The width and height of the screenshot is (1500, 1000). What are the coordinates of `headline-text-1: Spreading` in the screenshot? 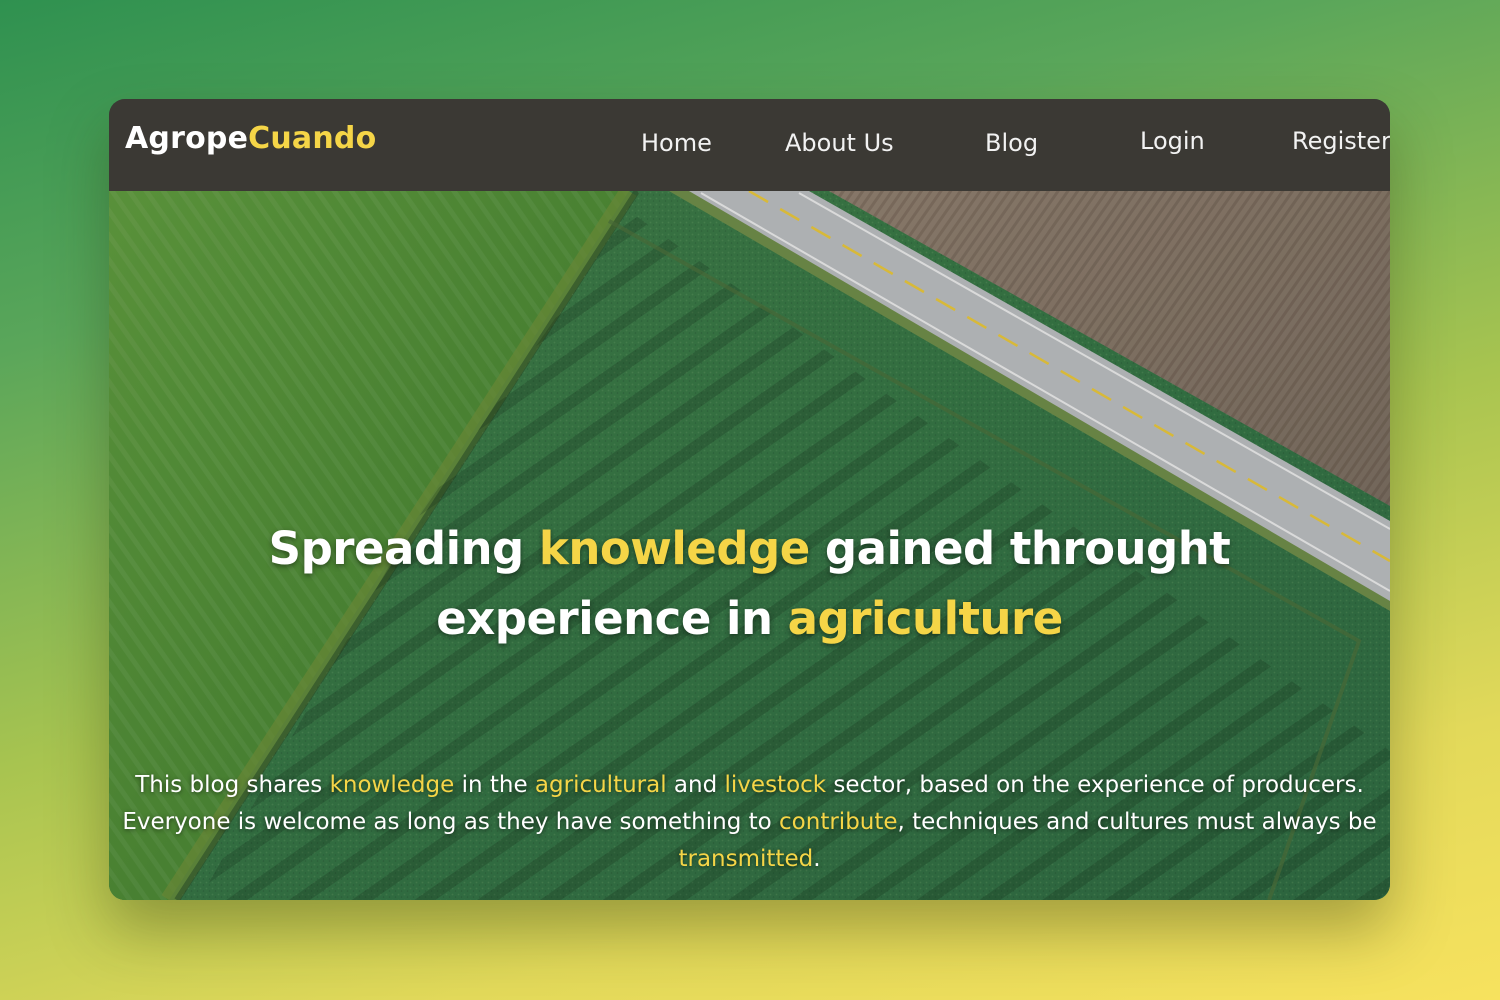 It's located at (403, 548).